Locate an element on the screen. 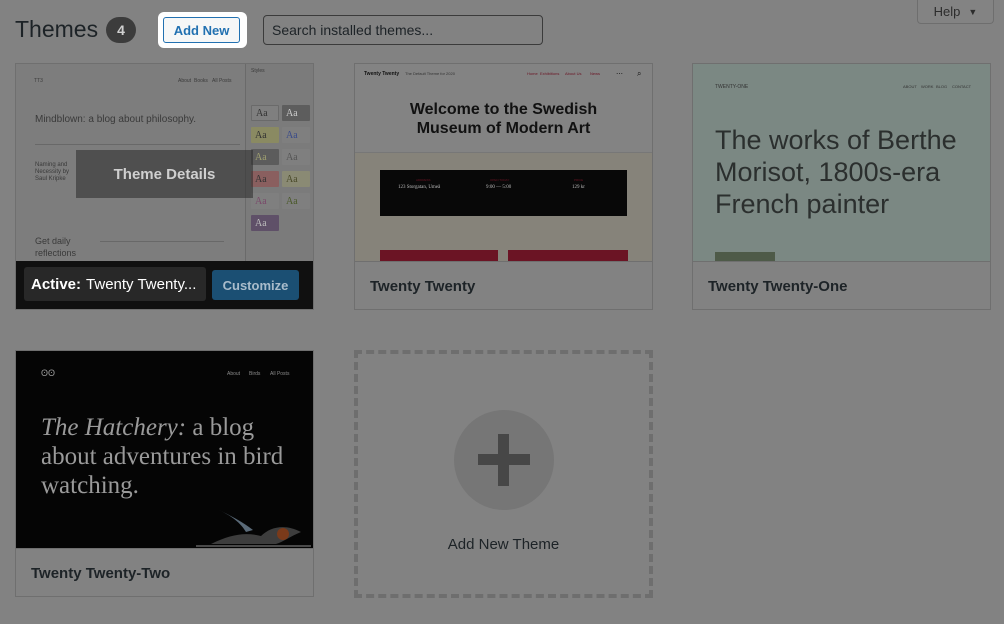 This screenshot has width=1004, height=624. help-label: Help is located at coordinates (947, 11).